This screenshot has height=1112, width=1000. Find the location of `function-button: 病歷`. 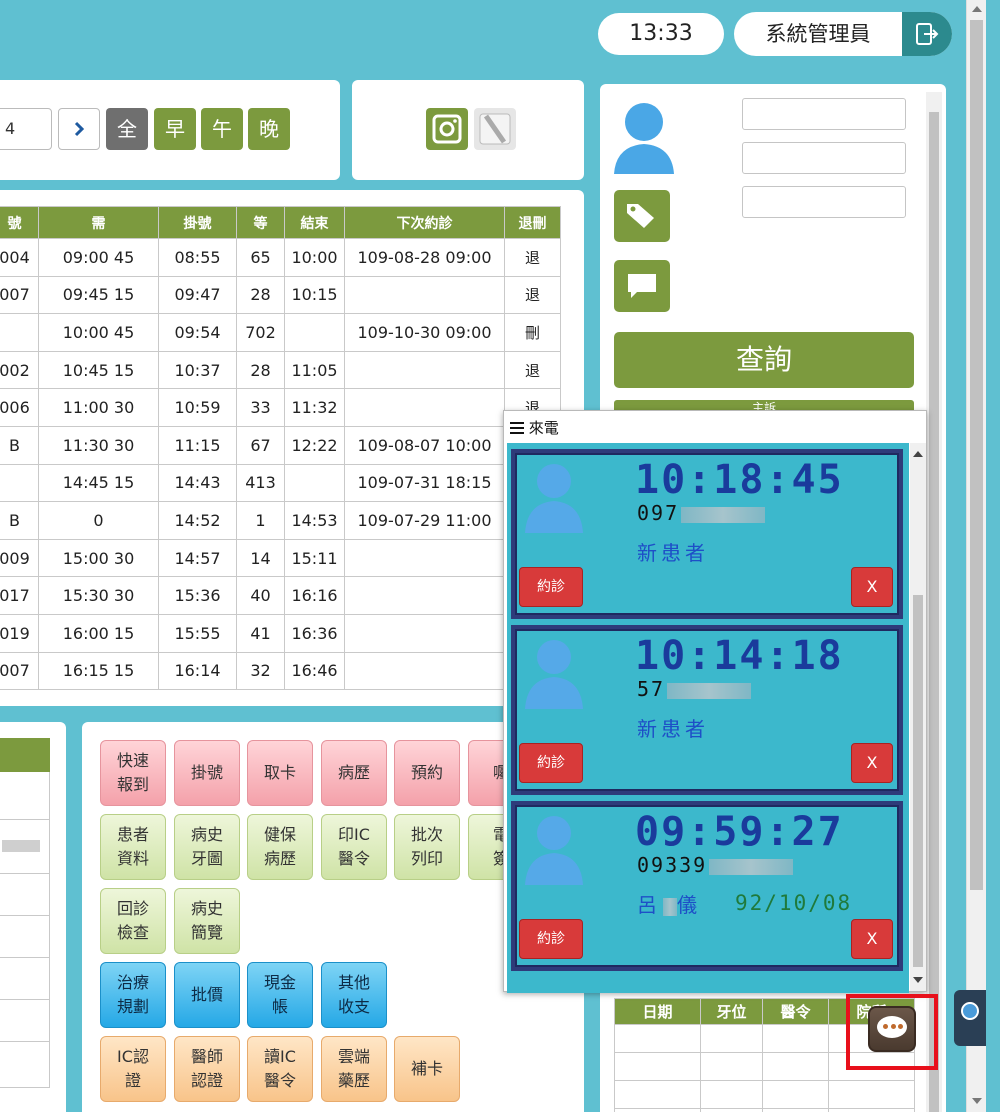

function-button: 病歷 is located at coordinates (354, 773).